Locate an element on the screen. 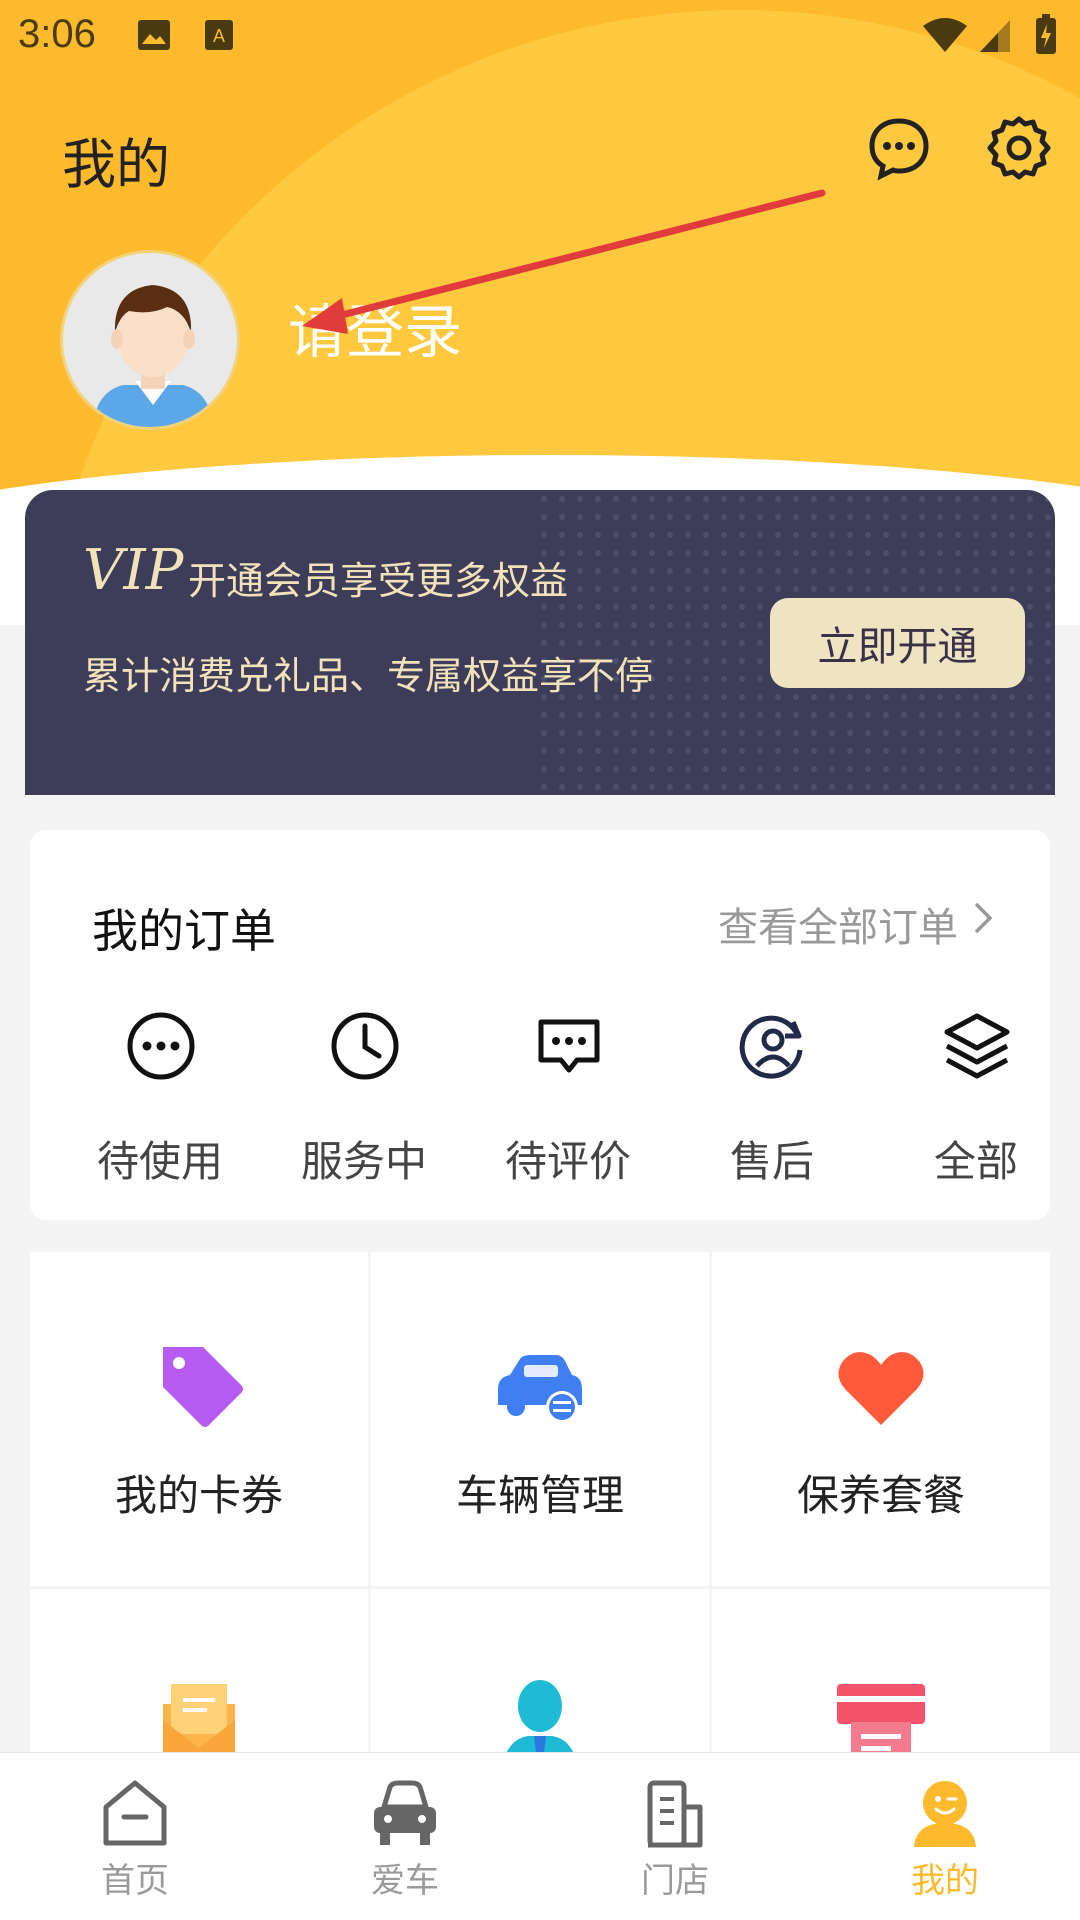 The image size is (1080, 1920). vip-title: 开通会员享受更多权益 is located at coordinates (378, 581).